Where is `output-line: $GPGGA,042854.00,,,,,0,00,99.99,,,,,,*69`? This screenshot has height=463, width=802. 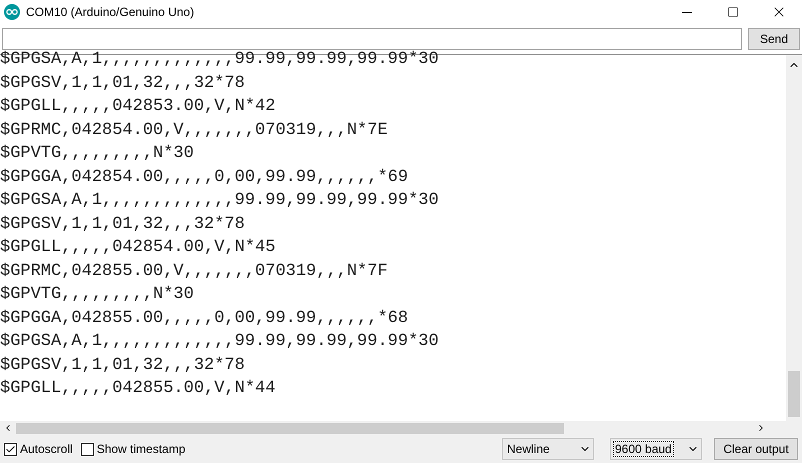 output-line: $GPGGA,042854.00,,,,,0,00,99.99,,,,,,*69 is located at coordinates (205, 177).